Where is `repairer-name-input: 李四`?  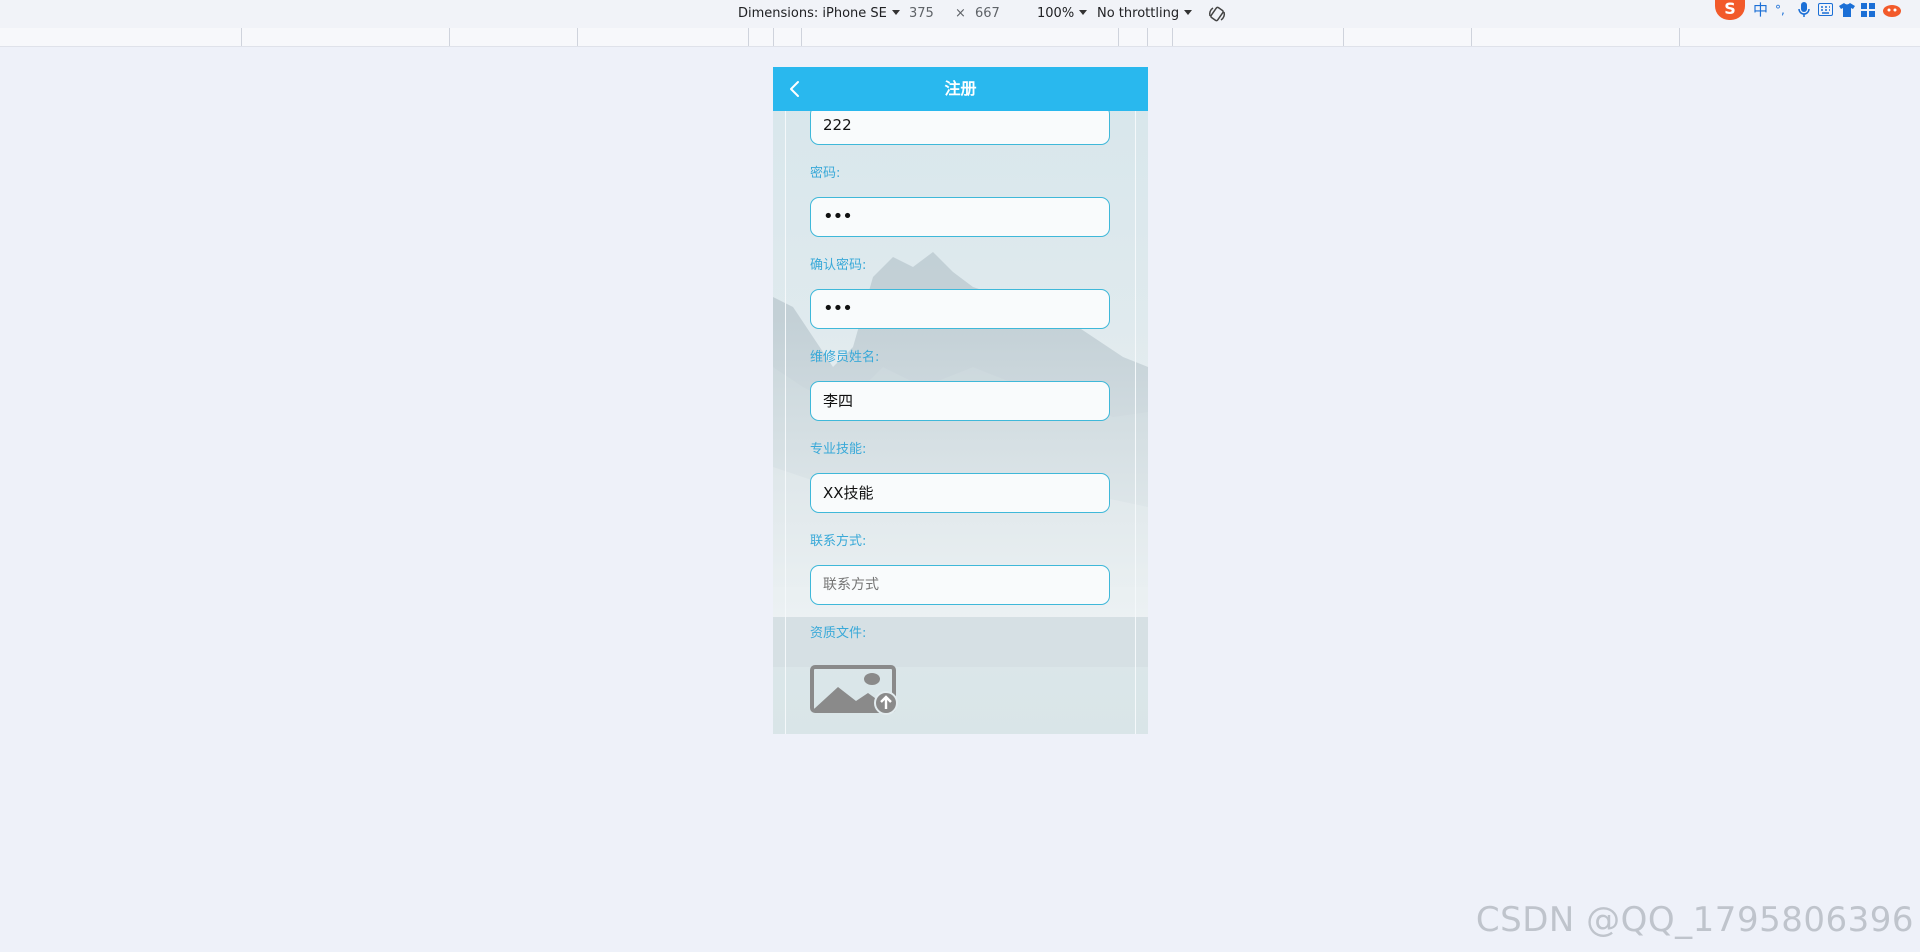
repairer-name-input: 李四 is located at coordinates (960, 401).